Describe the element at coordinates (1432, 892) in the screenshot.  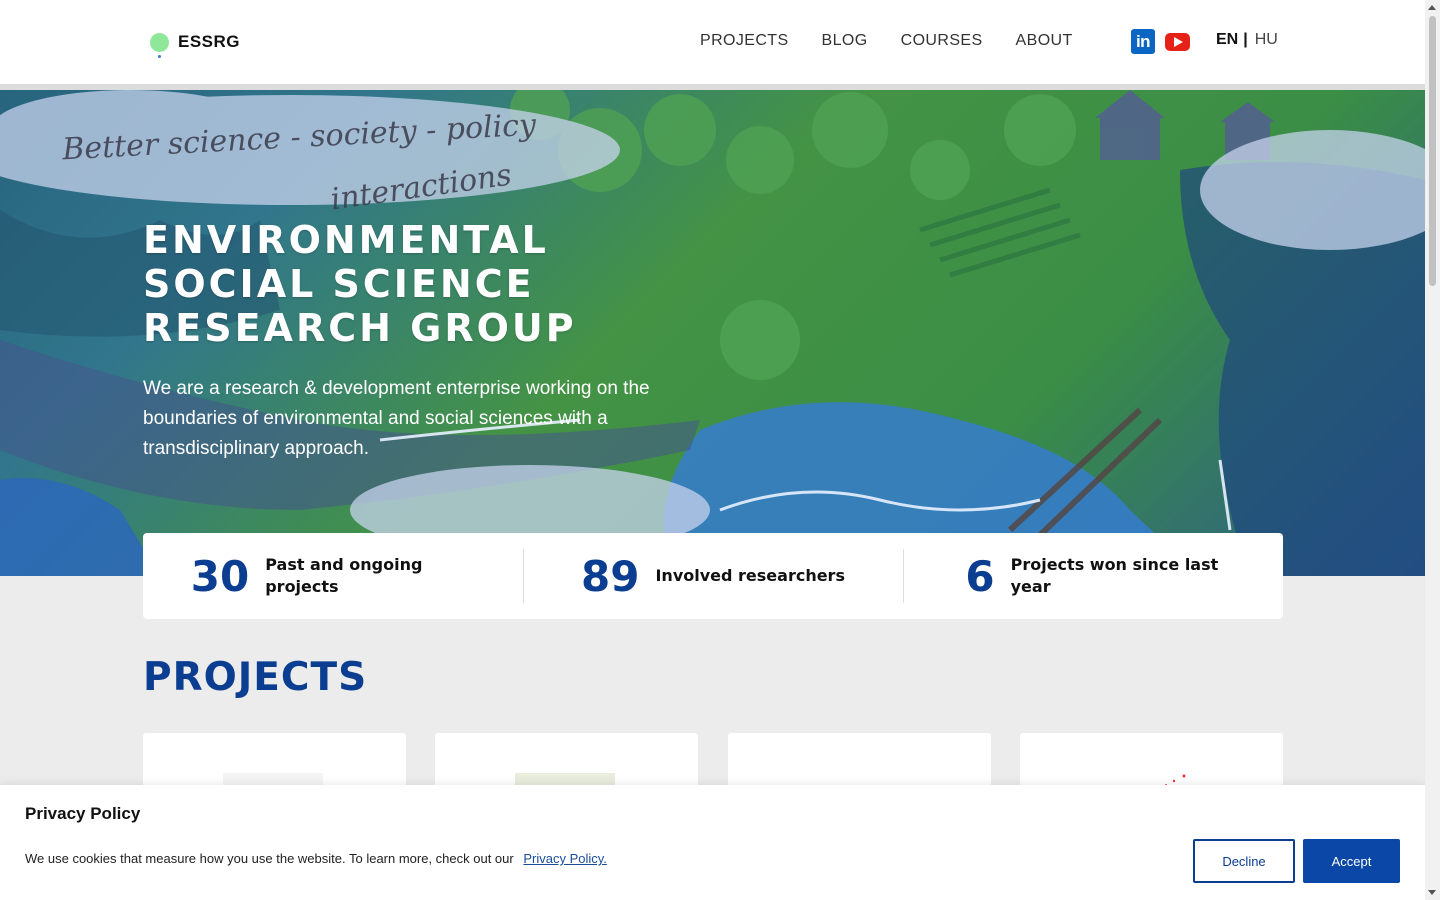
I see `scroll-down-arrow-icon` at that location.